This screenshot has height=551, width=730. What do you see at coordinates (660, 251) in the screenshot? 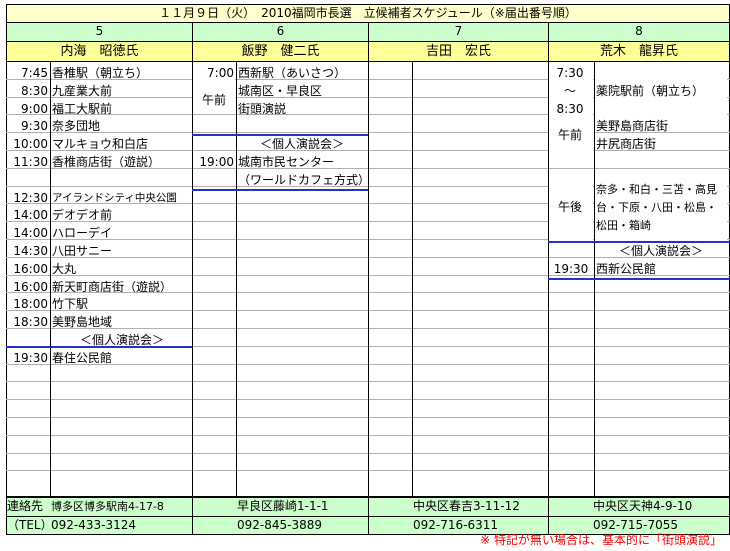
I see `col8-meeting-label: ＜個人演説会＞` at bounding box center [660, 251].